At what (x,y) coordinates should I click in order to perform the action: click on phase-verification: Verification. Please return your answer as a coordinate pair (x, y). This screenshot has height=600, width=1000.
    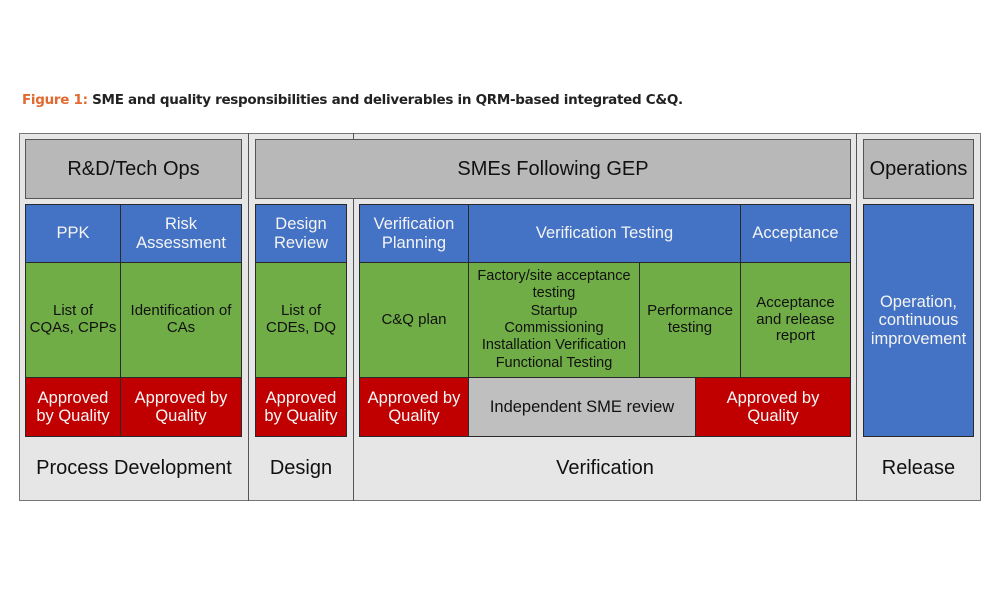
    Looking at the image, I should click on (605, 467).